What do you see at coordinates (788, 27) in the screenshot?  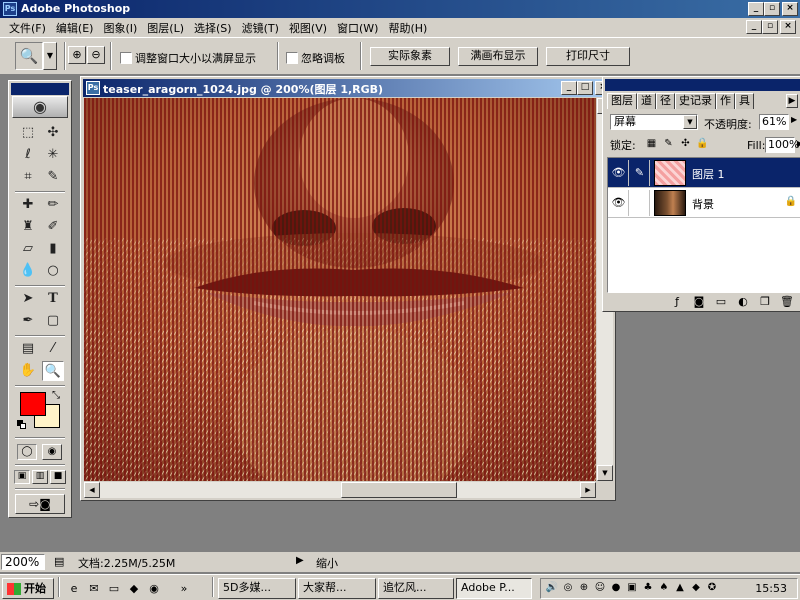 I see `doc-close-button: ×` at bounding box center [788, 27].